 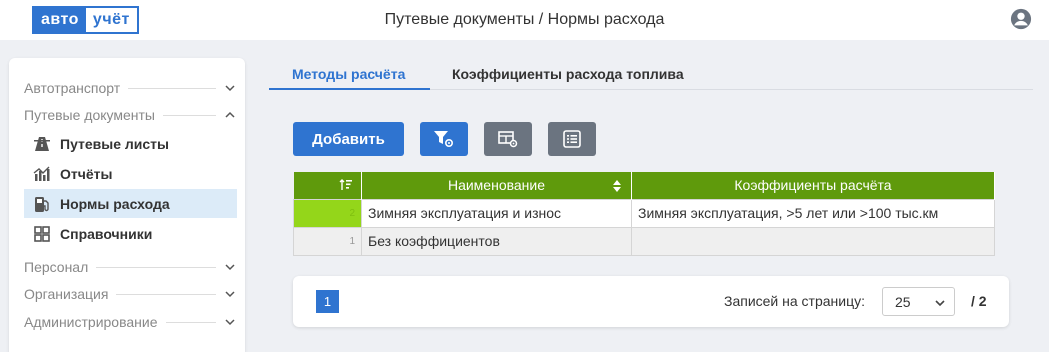 What do you see at coordinates (348, 74) in the screenshot?
I see `tab-calculation-methods: Методы расчёта` at bounding box center [348, 74].